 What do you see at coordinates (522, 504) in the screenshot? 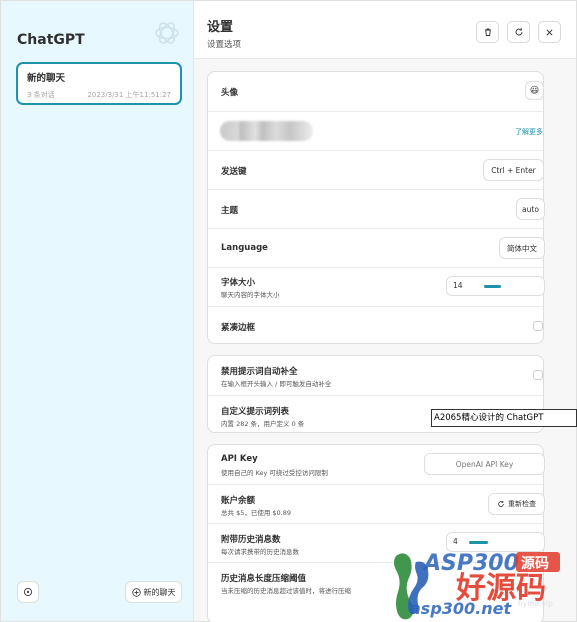
I see `recheck-label: 重新检查` at bounding box center [522, 504].